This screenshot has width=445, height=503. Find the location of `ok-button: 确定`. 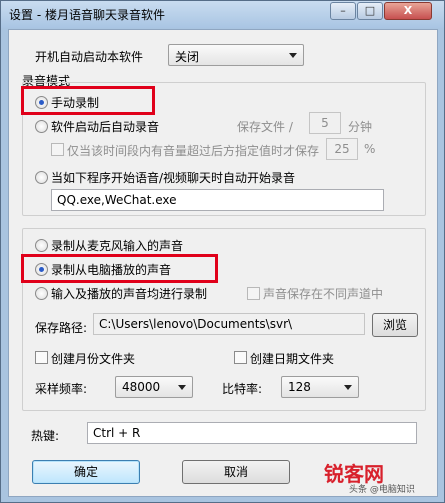

ok-button: 确定 is located at coordinates (86, 472).